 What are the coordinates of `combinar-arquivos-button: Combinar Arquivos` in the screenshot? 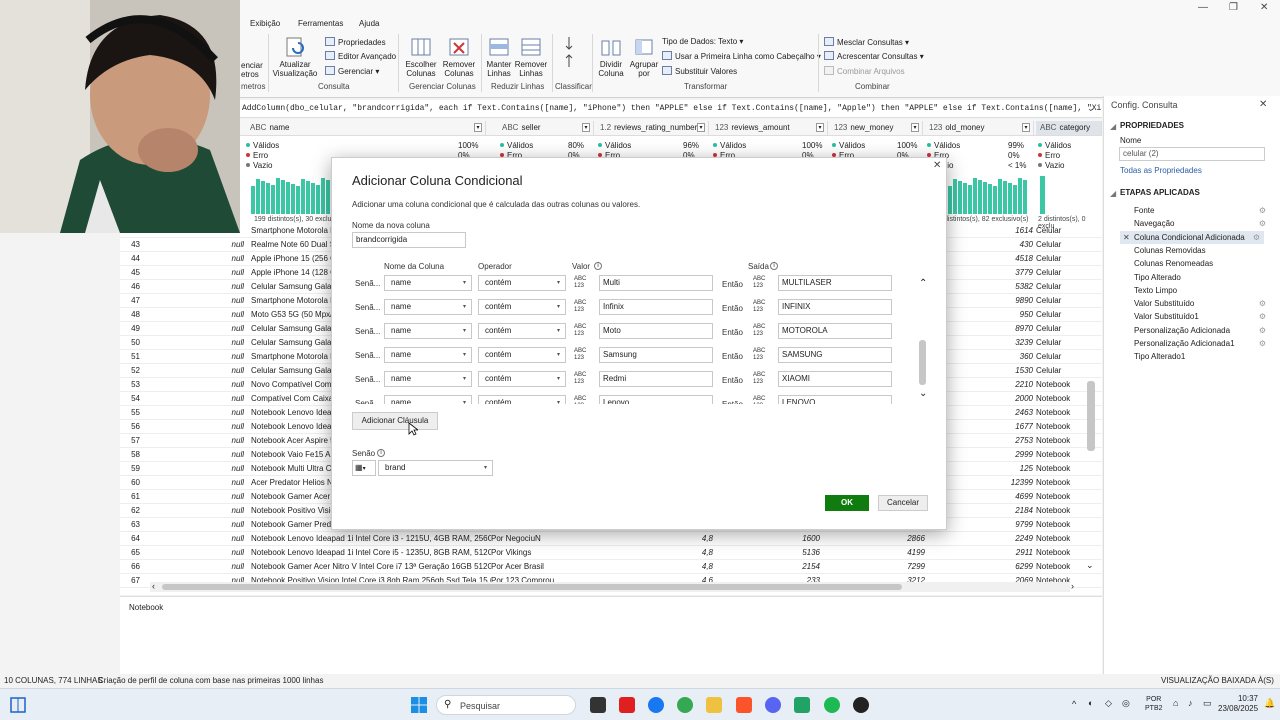 It's located at (864, 71).